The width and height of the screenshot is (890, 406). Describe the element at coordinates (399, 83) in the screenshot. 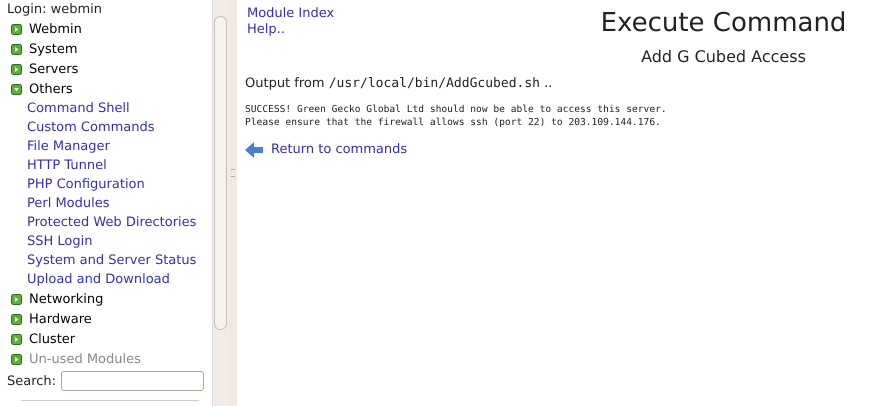

I see `output-heading: Output from /usr/local/bin/AddGcubed.sh ..` at that location.